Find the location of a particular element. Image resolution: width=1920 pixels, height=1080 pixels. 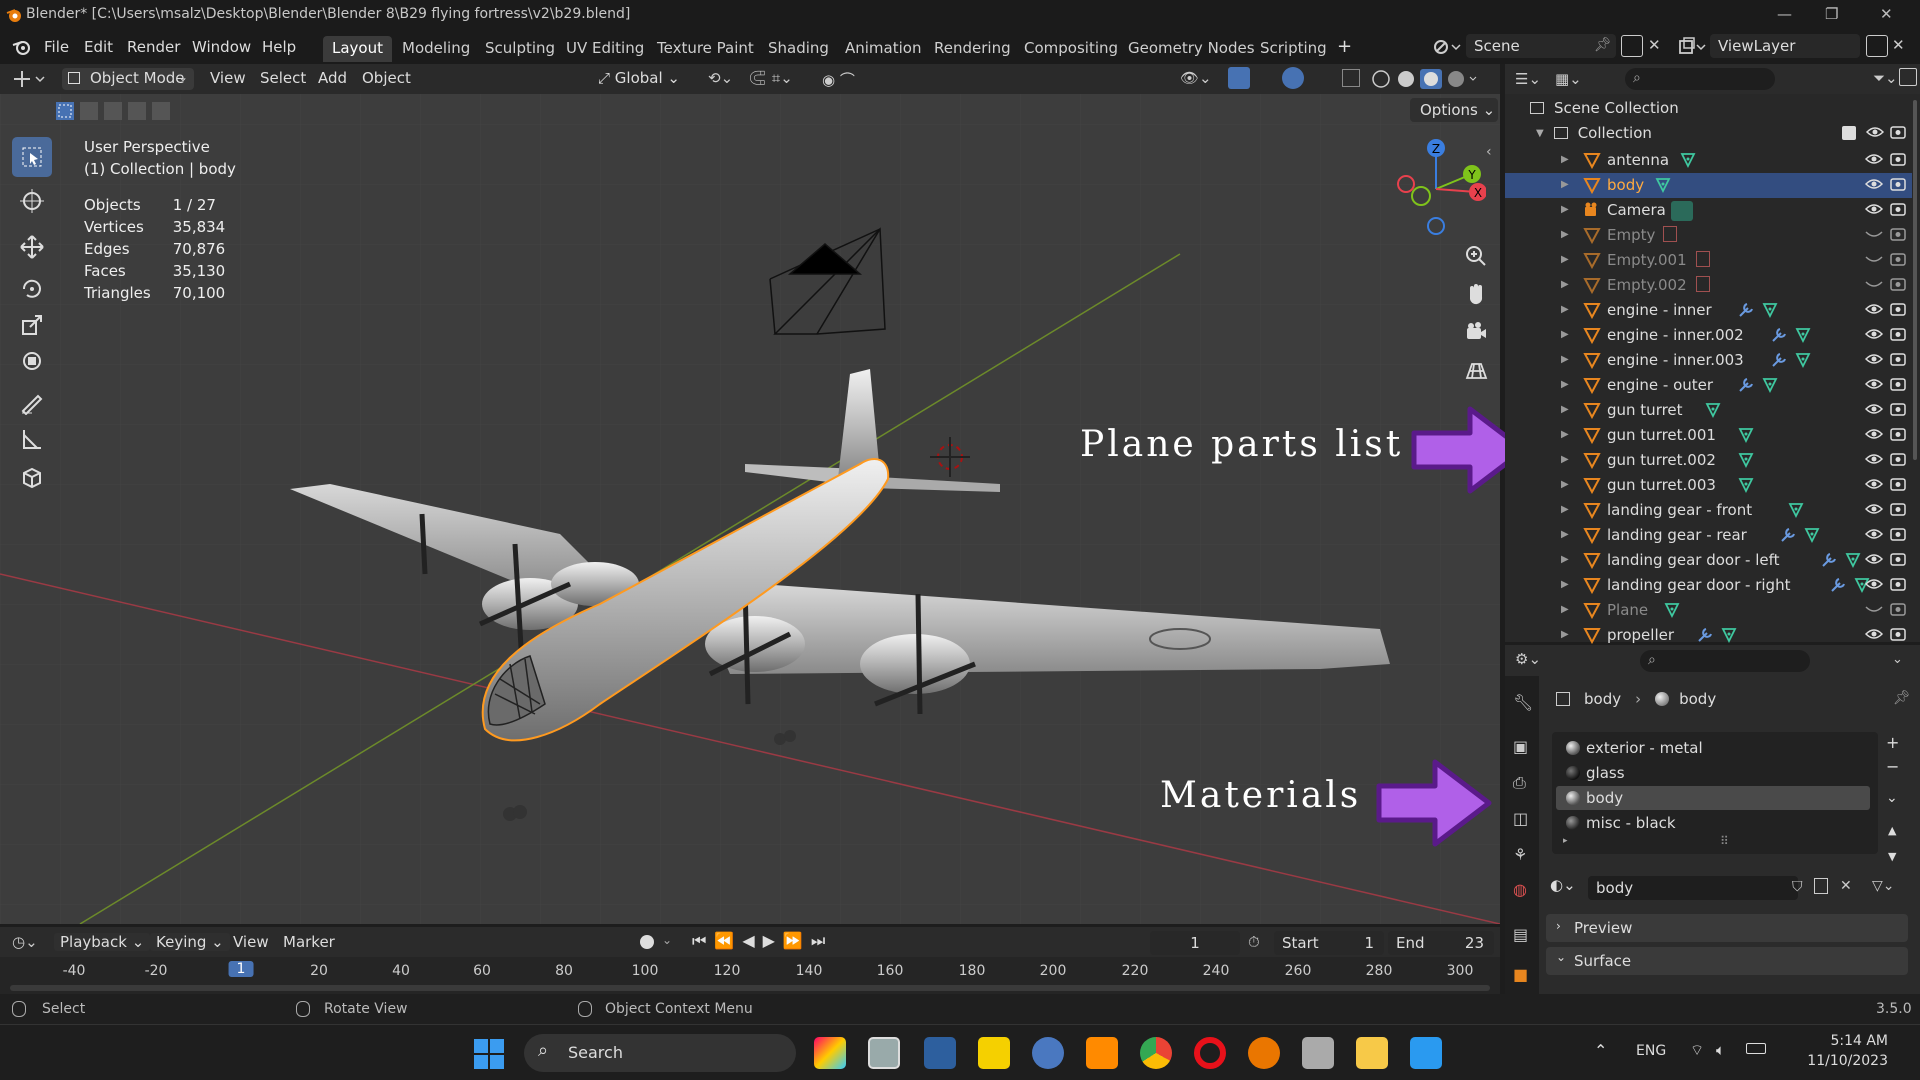

unlink-material-icon: ✕ is located at coordinates (1846, 886).